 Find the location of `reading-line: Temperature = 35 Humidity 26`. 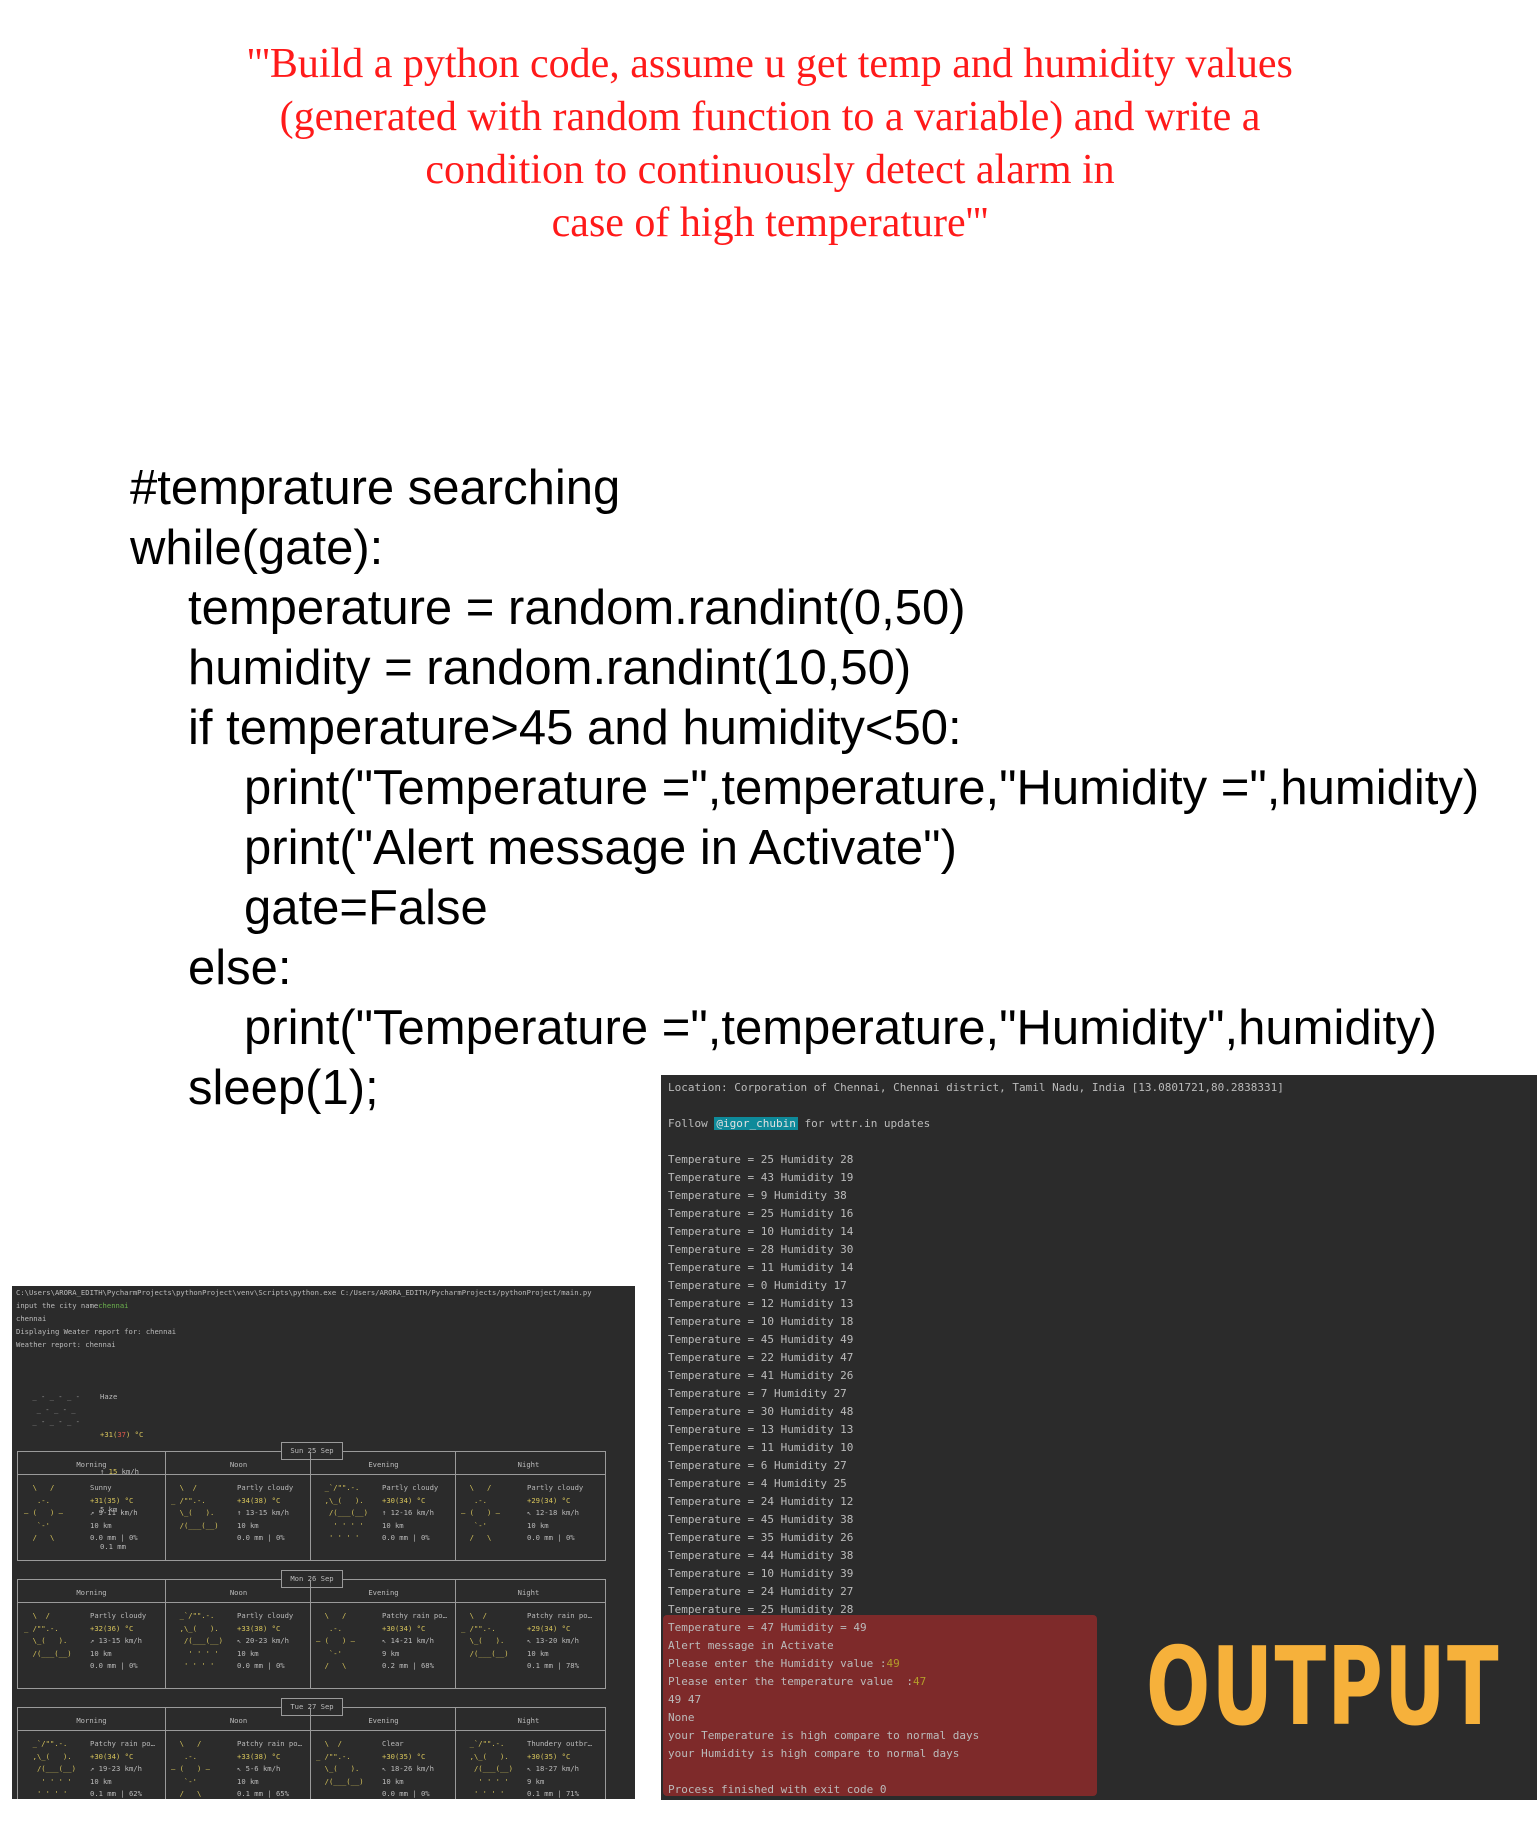

reading-line: Temperature = 35 Humidity 26 is located at coordinates (761, 1537).